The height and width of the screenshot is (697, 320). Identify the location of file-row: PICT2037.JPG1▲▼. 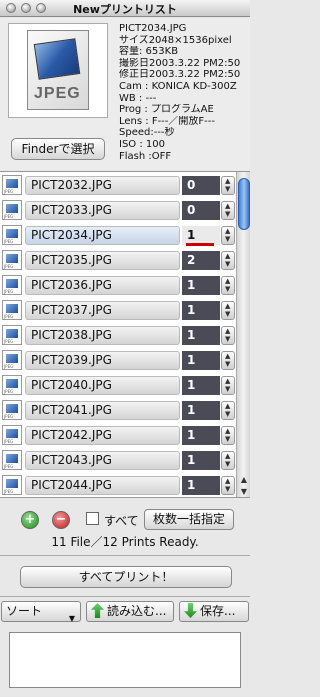
(118, 309).